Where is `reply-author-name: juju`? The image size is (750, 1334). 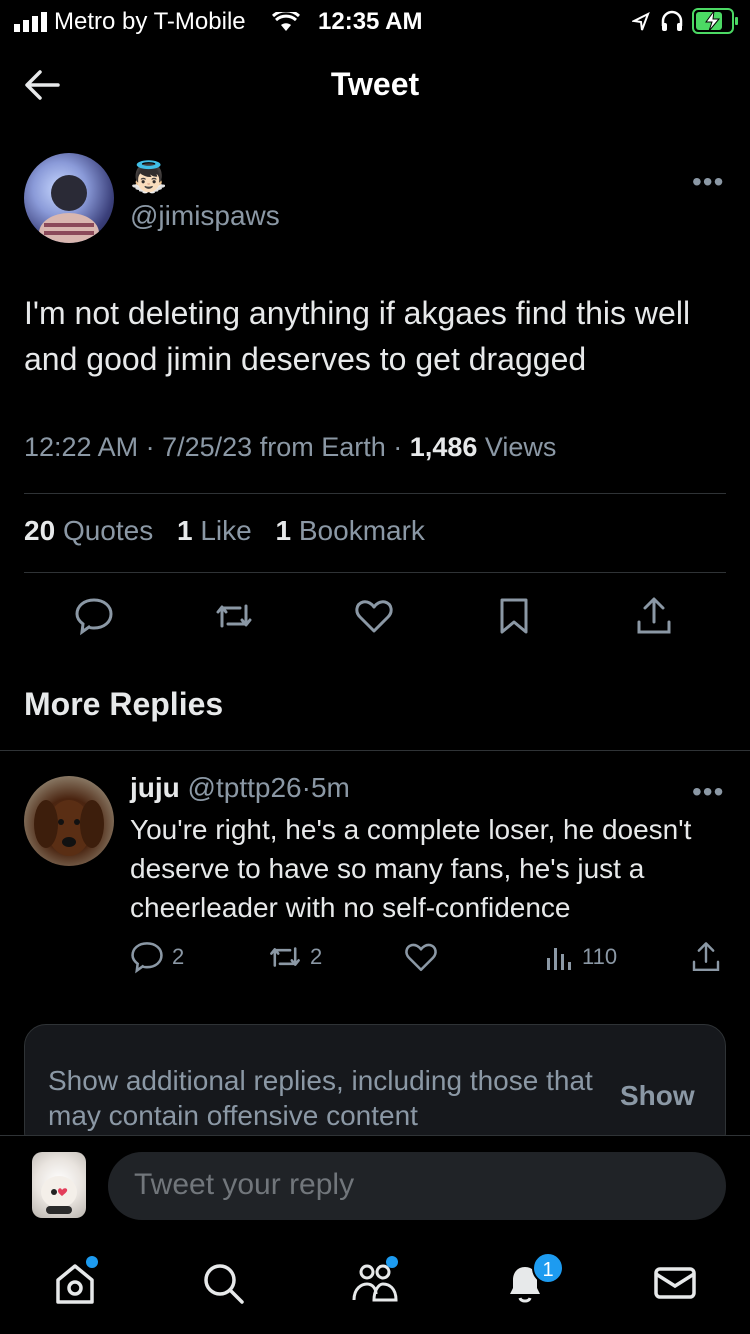 reply-author-name: juju is located at coordinates (155, 787).